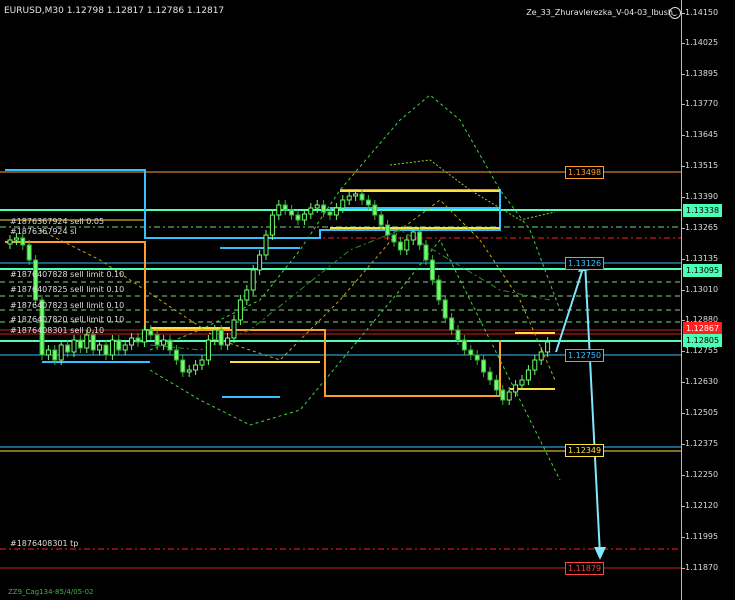 The width and height of the screenshot is (735, 600). Describe the element at coordinates (67, 305) in the screenshot. I see `order-label: #1876407823 sell limit 0.10` at that location.